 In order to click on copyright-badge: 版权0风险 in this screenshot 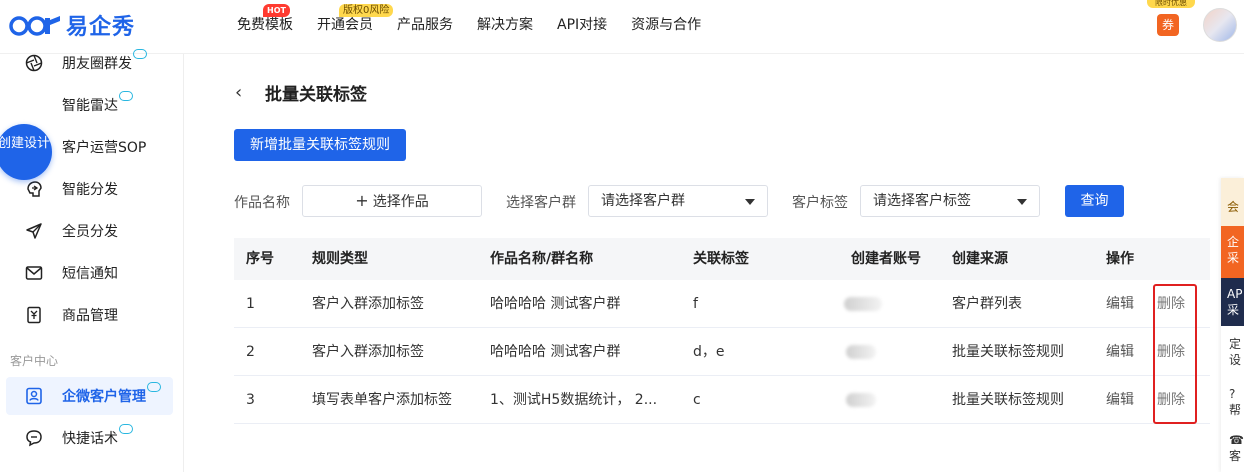, I will do `click(366, 10)`.